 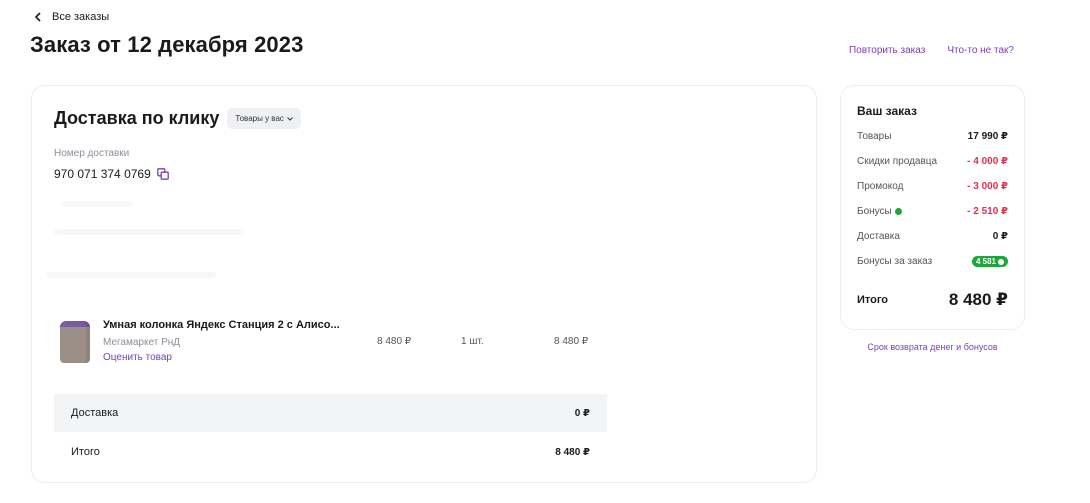 What do you see at coordinates (330, 452) in the screenshot?
I see `delivery-total-row: Итого 8 480 ₽` at bounding box center [330, 452].